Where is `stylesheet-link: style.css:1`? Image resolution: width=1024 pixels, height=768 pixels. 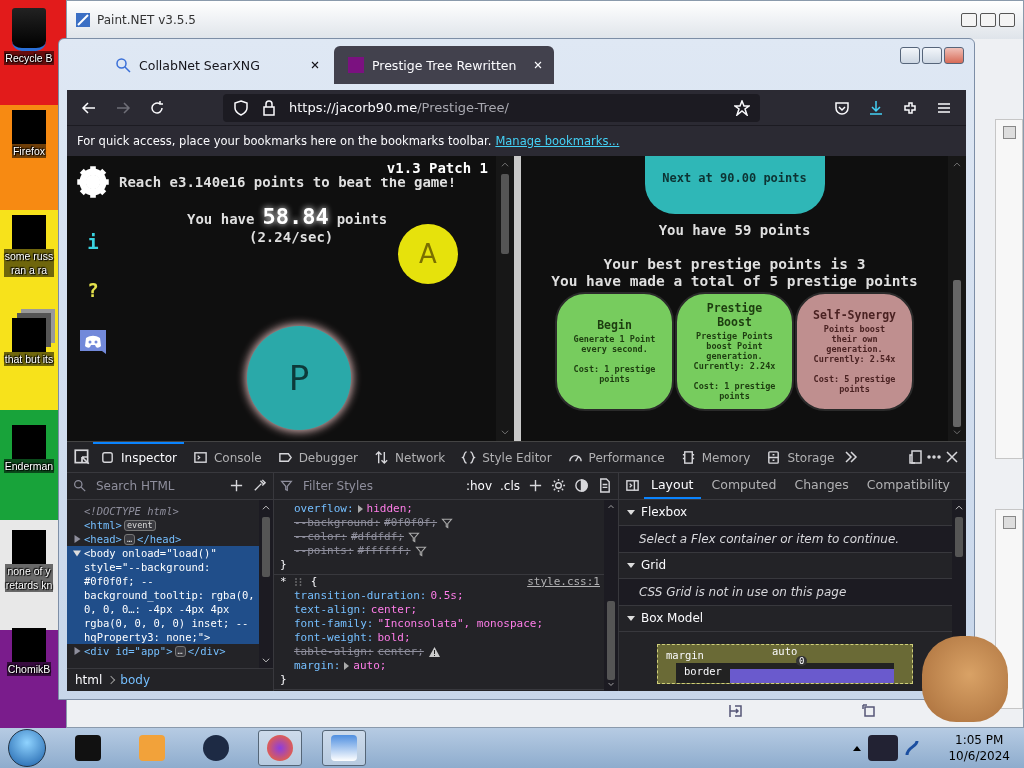
stylesheet-link: style.css:1 is located at coordinates (563, 581).